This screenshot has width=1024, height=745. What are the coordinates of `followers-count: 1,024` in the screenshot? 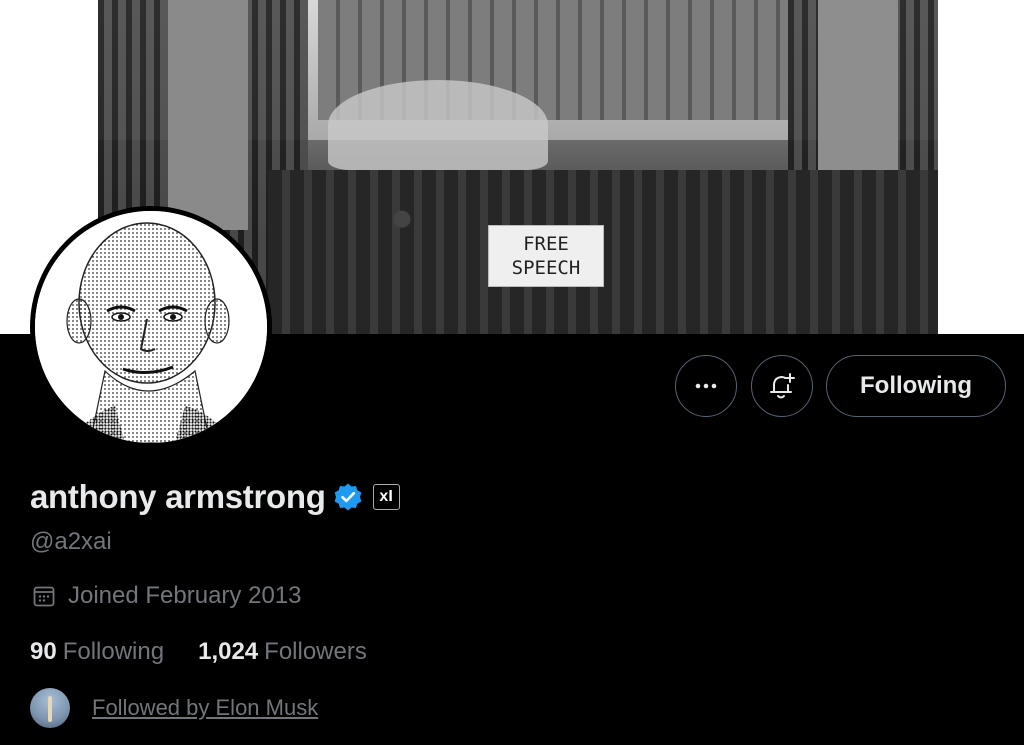 It's located at (228, 651).